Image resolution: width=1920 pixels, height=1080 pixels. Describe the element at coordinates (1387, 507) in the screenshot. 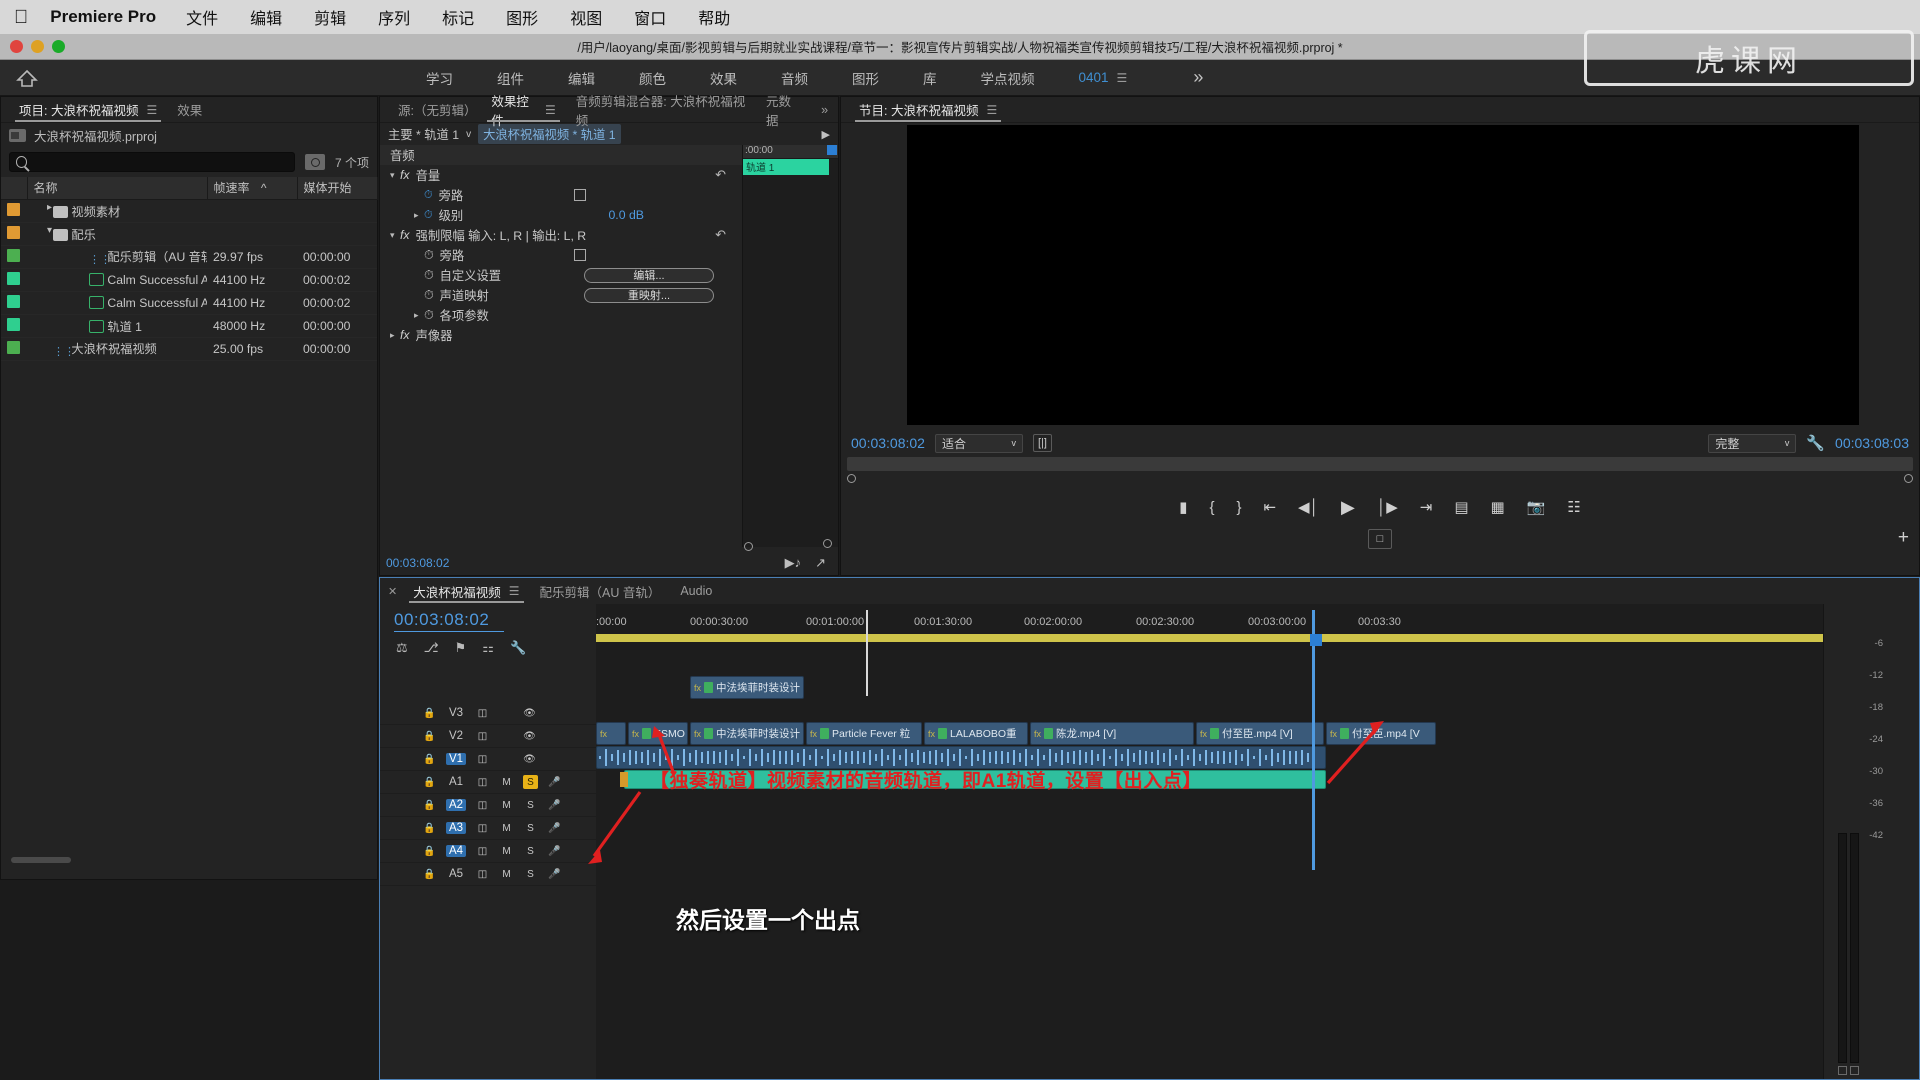

I see `step-forward-icon: │▶` at that location.